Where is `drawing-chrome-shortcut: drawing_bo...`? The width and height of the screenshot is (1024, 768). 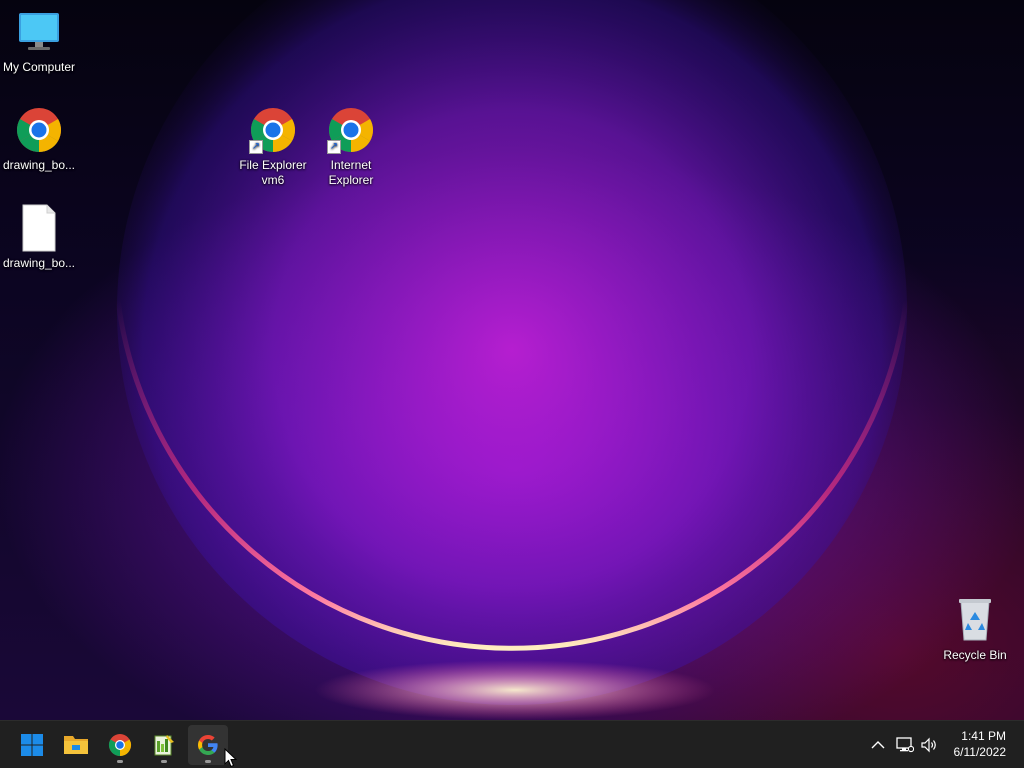
drawing-chrome-shortcut: drawing_bo... is located at coordinates (39, 139).